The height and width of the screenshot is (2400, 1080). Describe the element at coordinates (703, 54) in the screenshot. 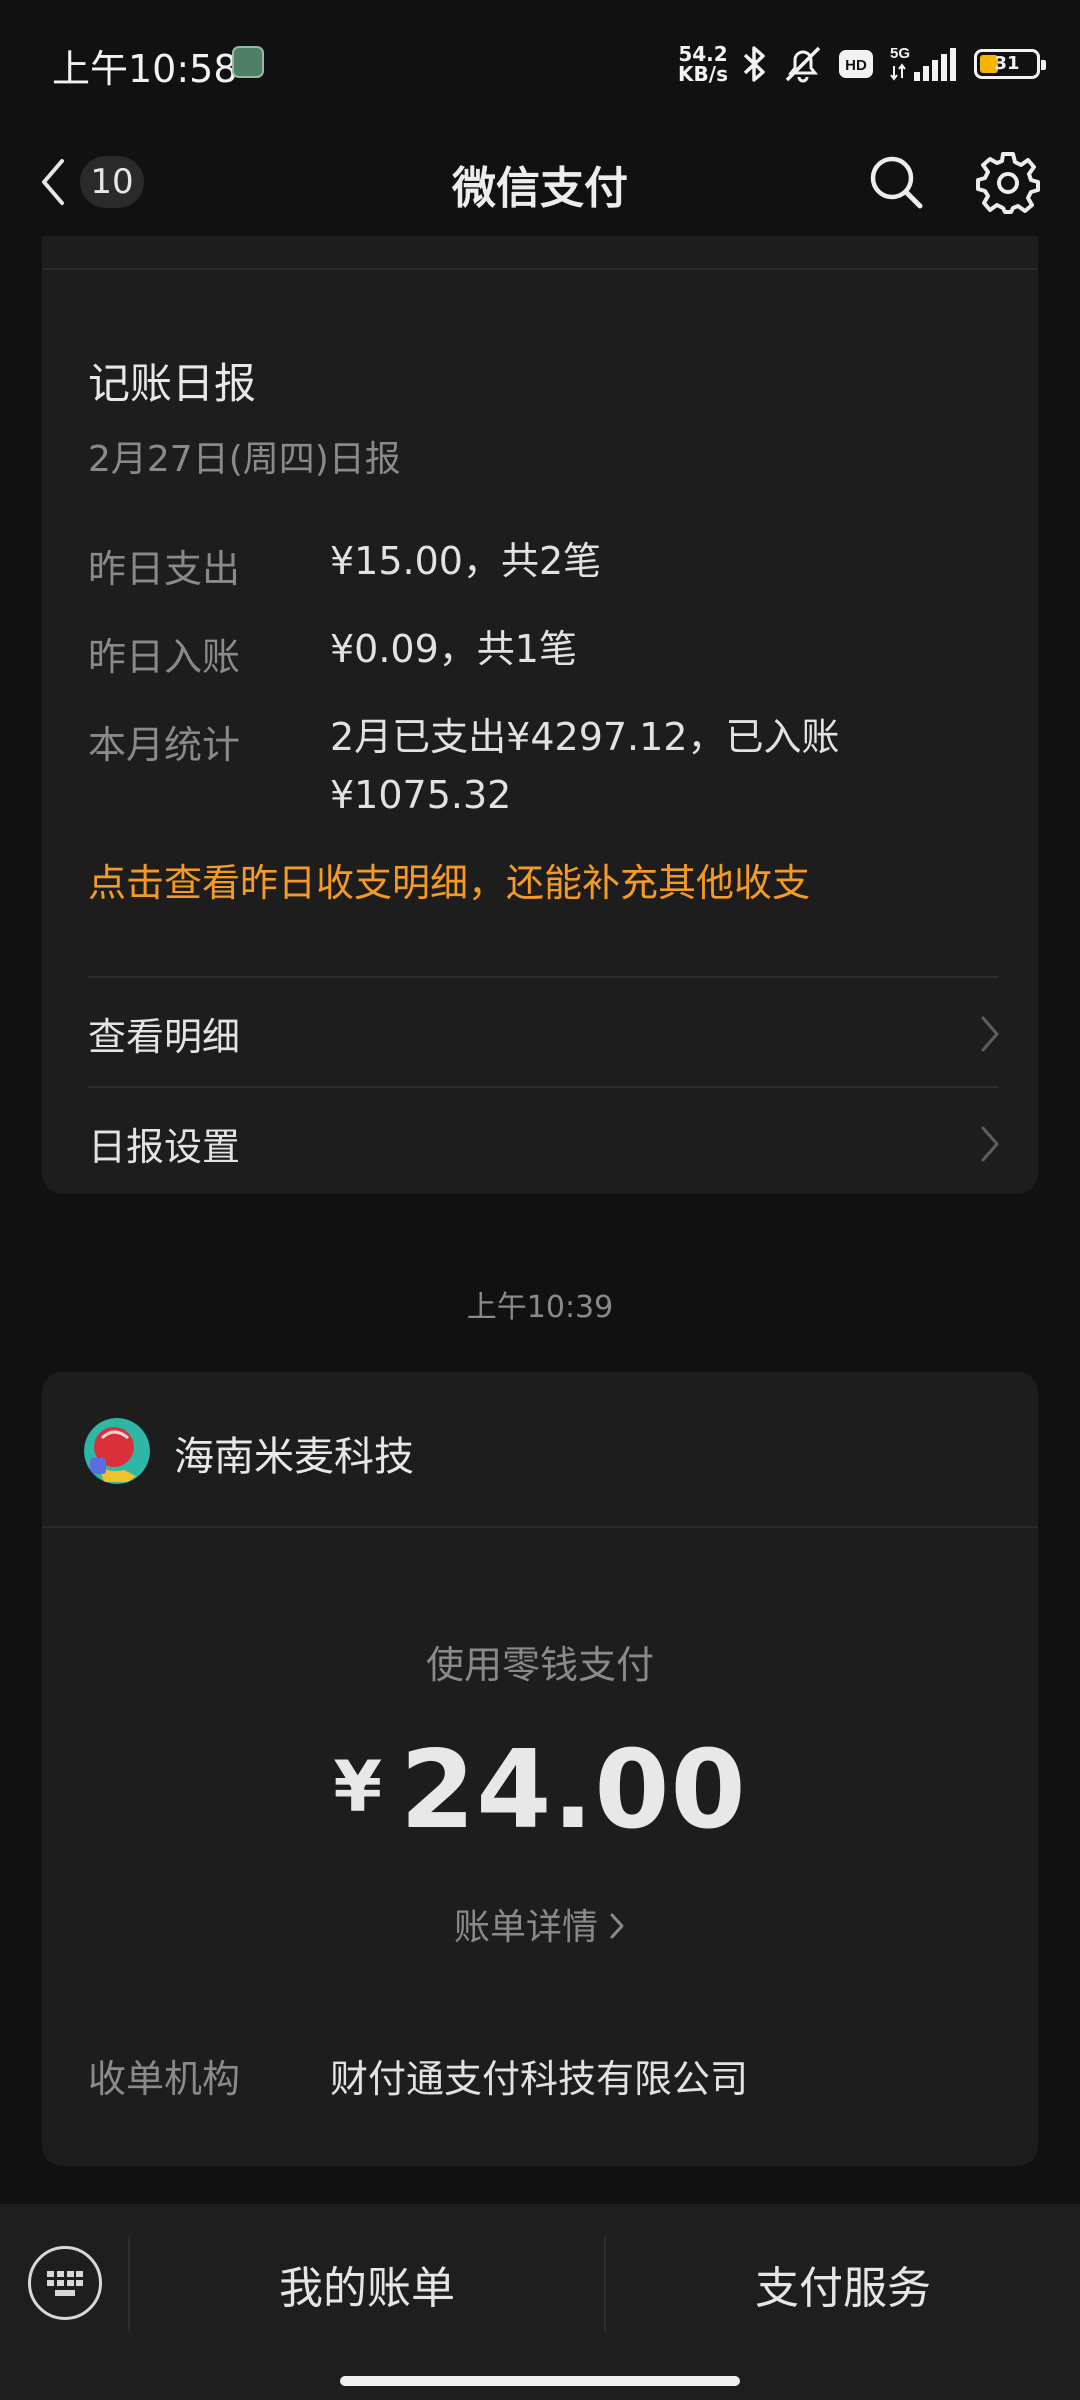

I see `network-speed-value: 54.2` at that location.